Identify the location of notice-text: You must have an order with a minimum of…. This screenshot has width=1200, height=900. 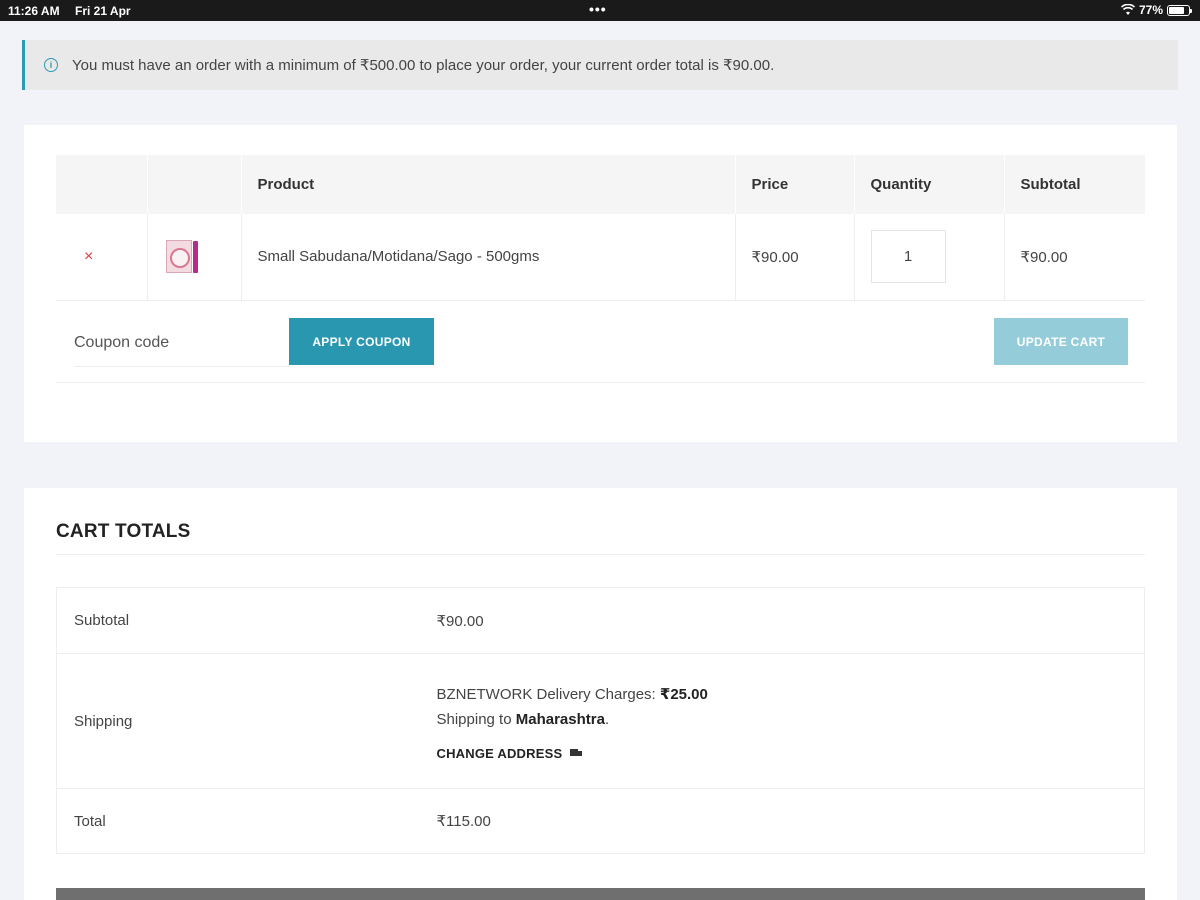
(423, 65).